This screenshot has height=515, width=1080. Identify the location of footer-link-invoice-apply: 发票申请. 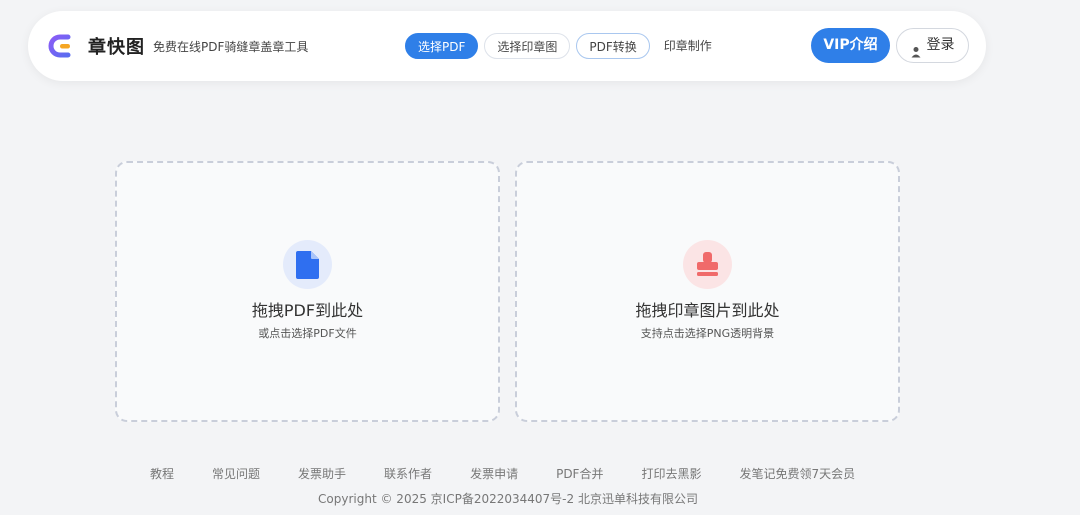
(494, 473).